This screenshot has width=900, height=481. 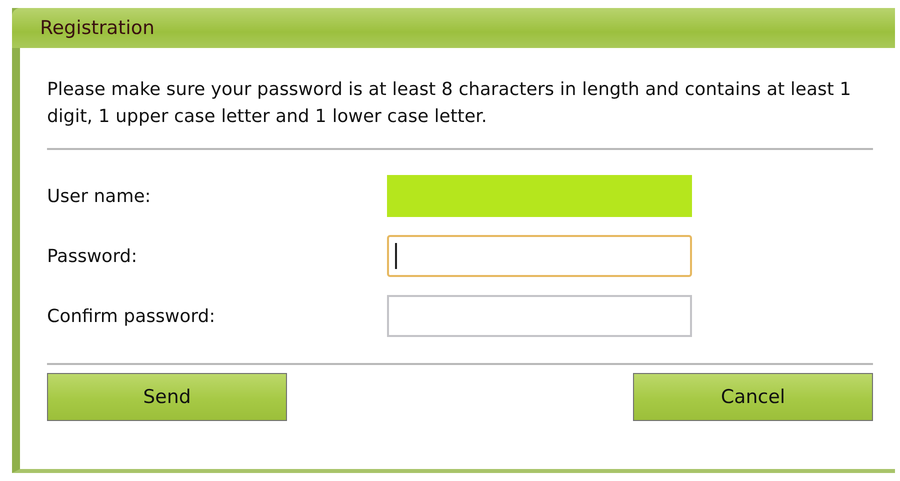 What do you see at coordinates (92, 256) in the screenshot?
I see `field-label: Password:` at bounding box center [92, 256].